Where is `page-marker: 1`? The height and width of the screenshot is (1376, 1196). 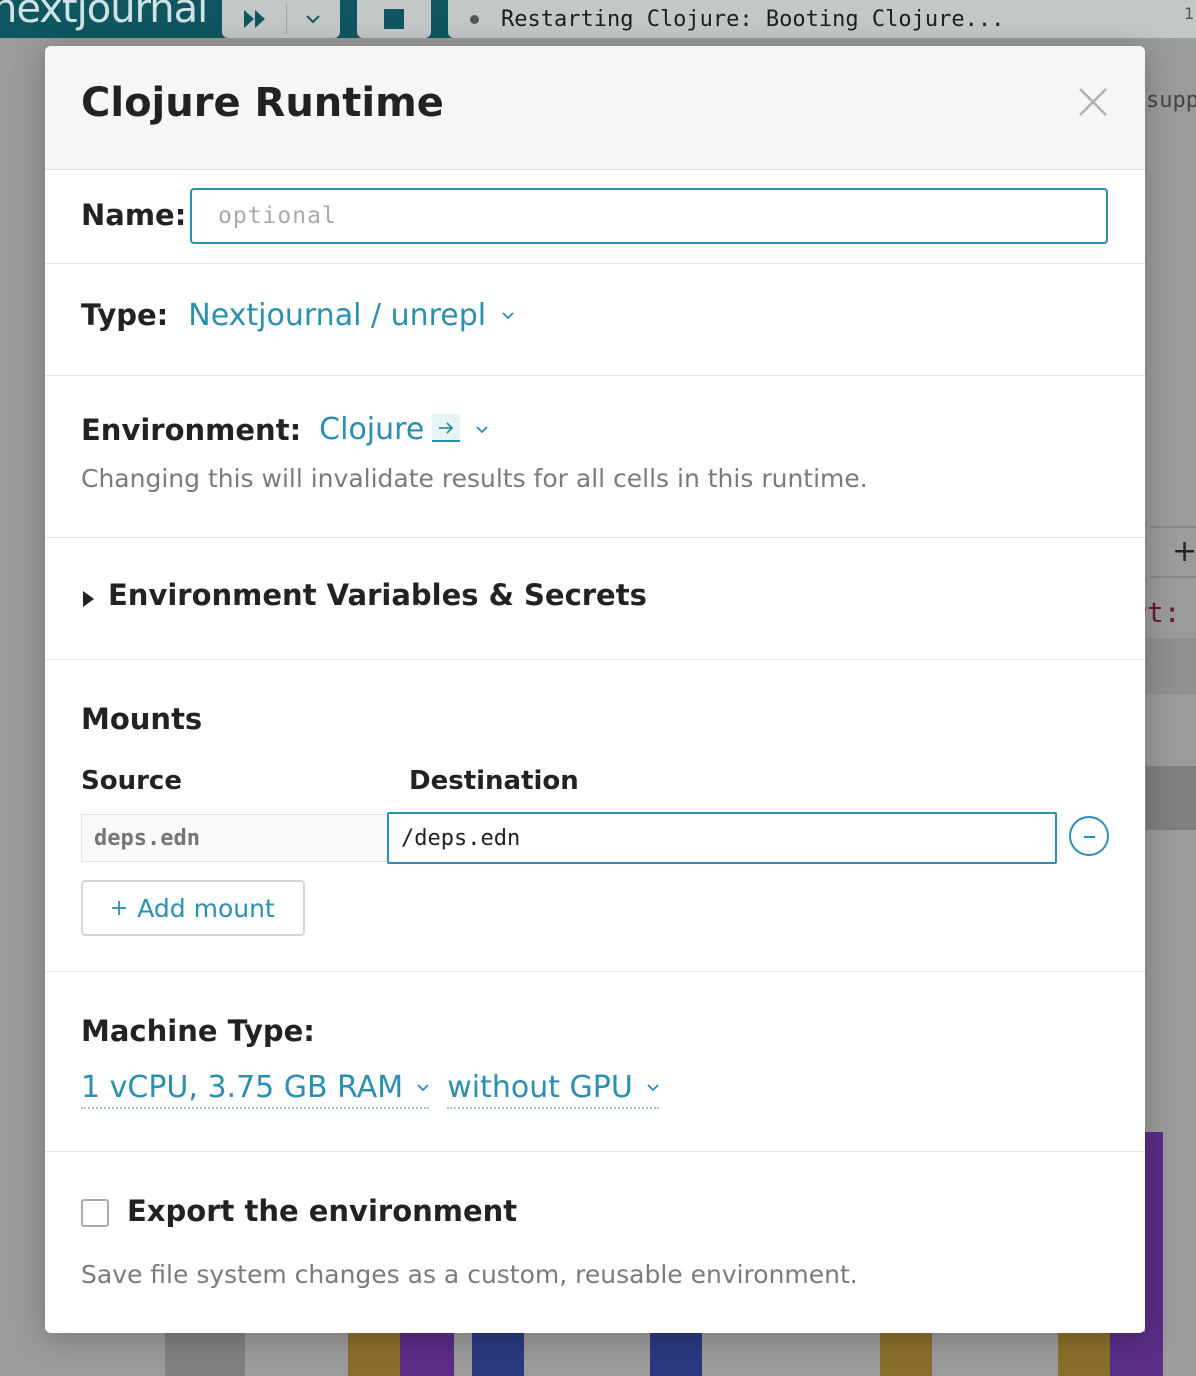
page-marker: 1 is located at coordinates (1189, 13).